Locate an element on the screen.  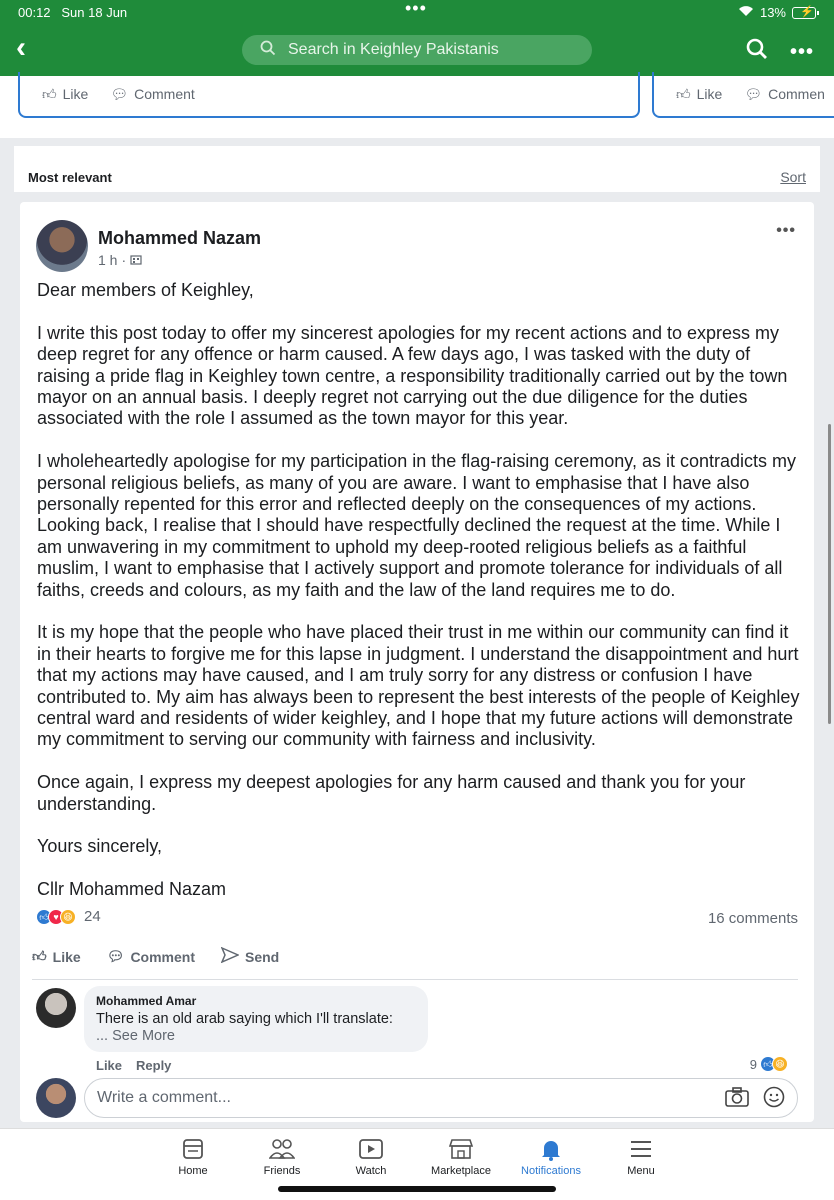
sort-button: Sort is located at coordinates (793, 177).